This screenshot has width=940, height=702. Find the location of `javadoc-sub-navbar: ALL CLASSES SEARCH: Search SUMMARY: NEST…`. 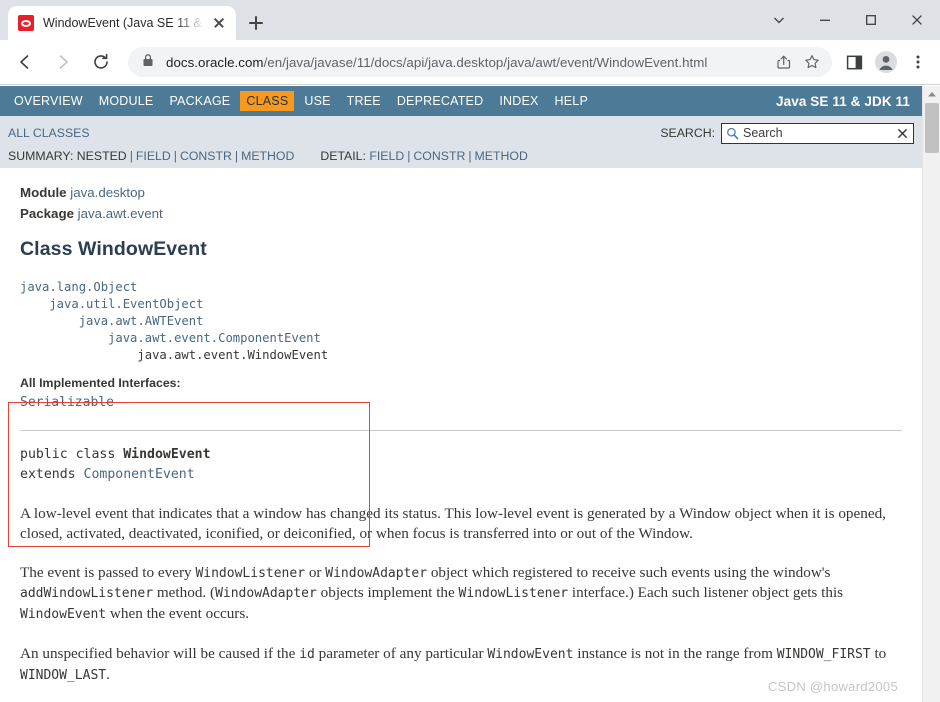

javadoc-sub-navbar: ALL CLASSES SEARCH: Search SUMMARY: NEST… is located at coordinates (461, 142).